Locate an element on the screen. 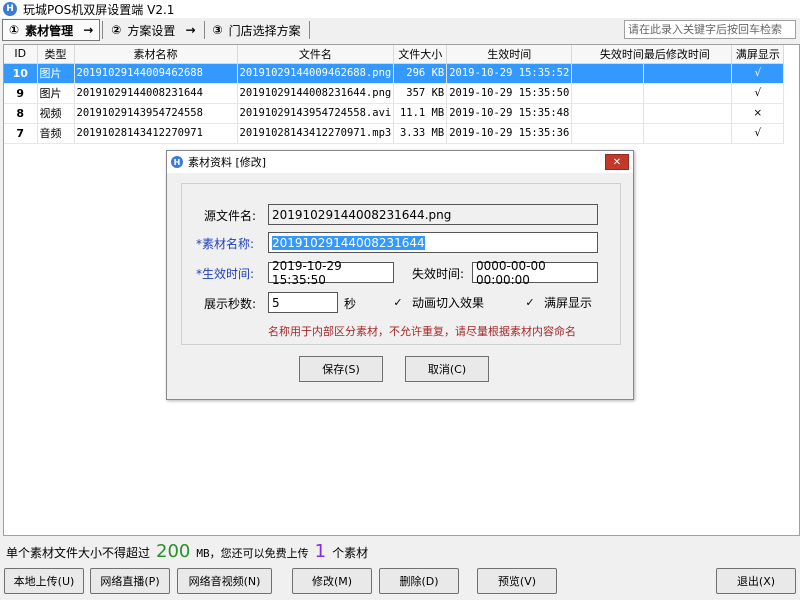  preview-button: 预览(V) is located at coordinates (517, 581).